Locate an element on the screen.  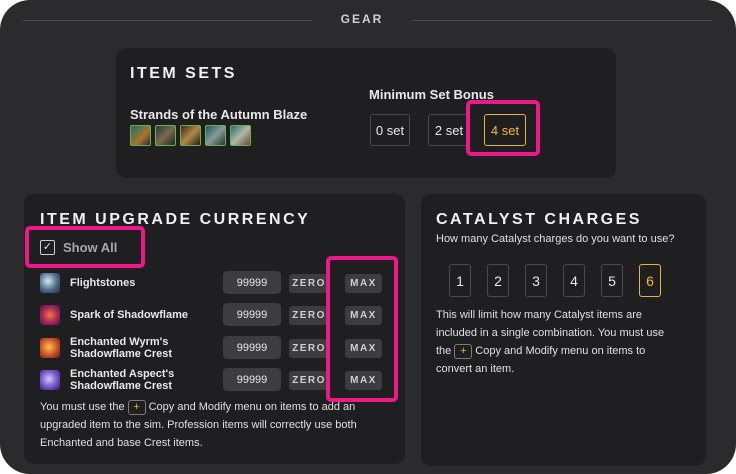
note-text: convert an item. is located at coordinates (475, 369).